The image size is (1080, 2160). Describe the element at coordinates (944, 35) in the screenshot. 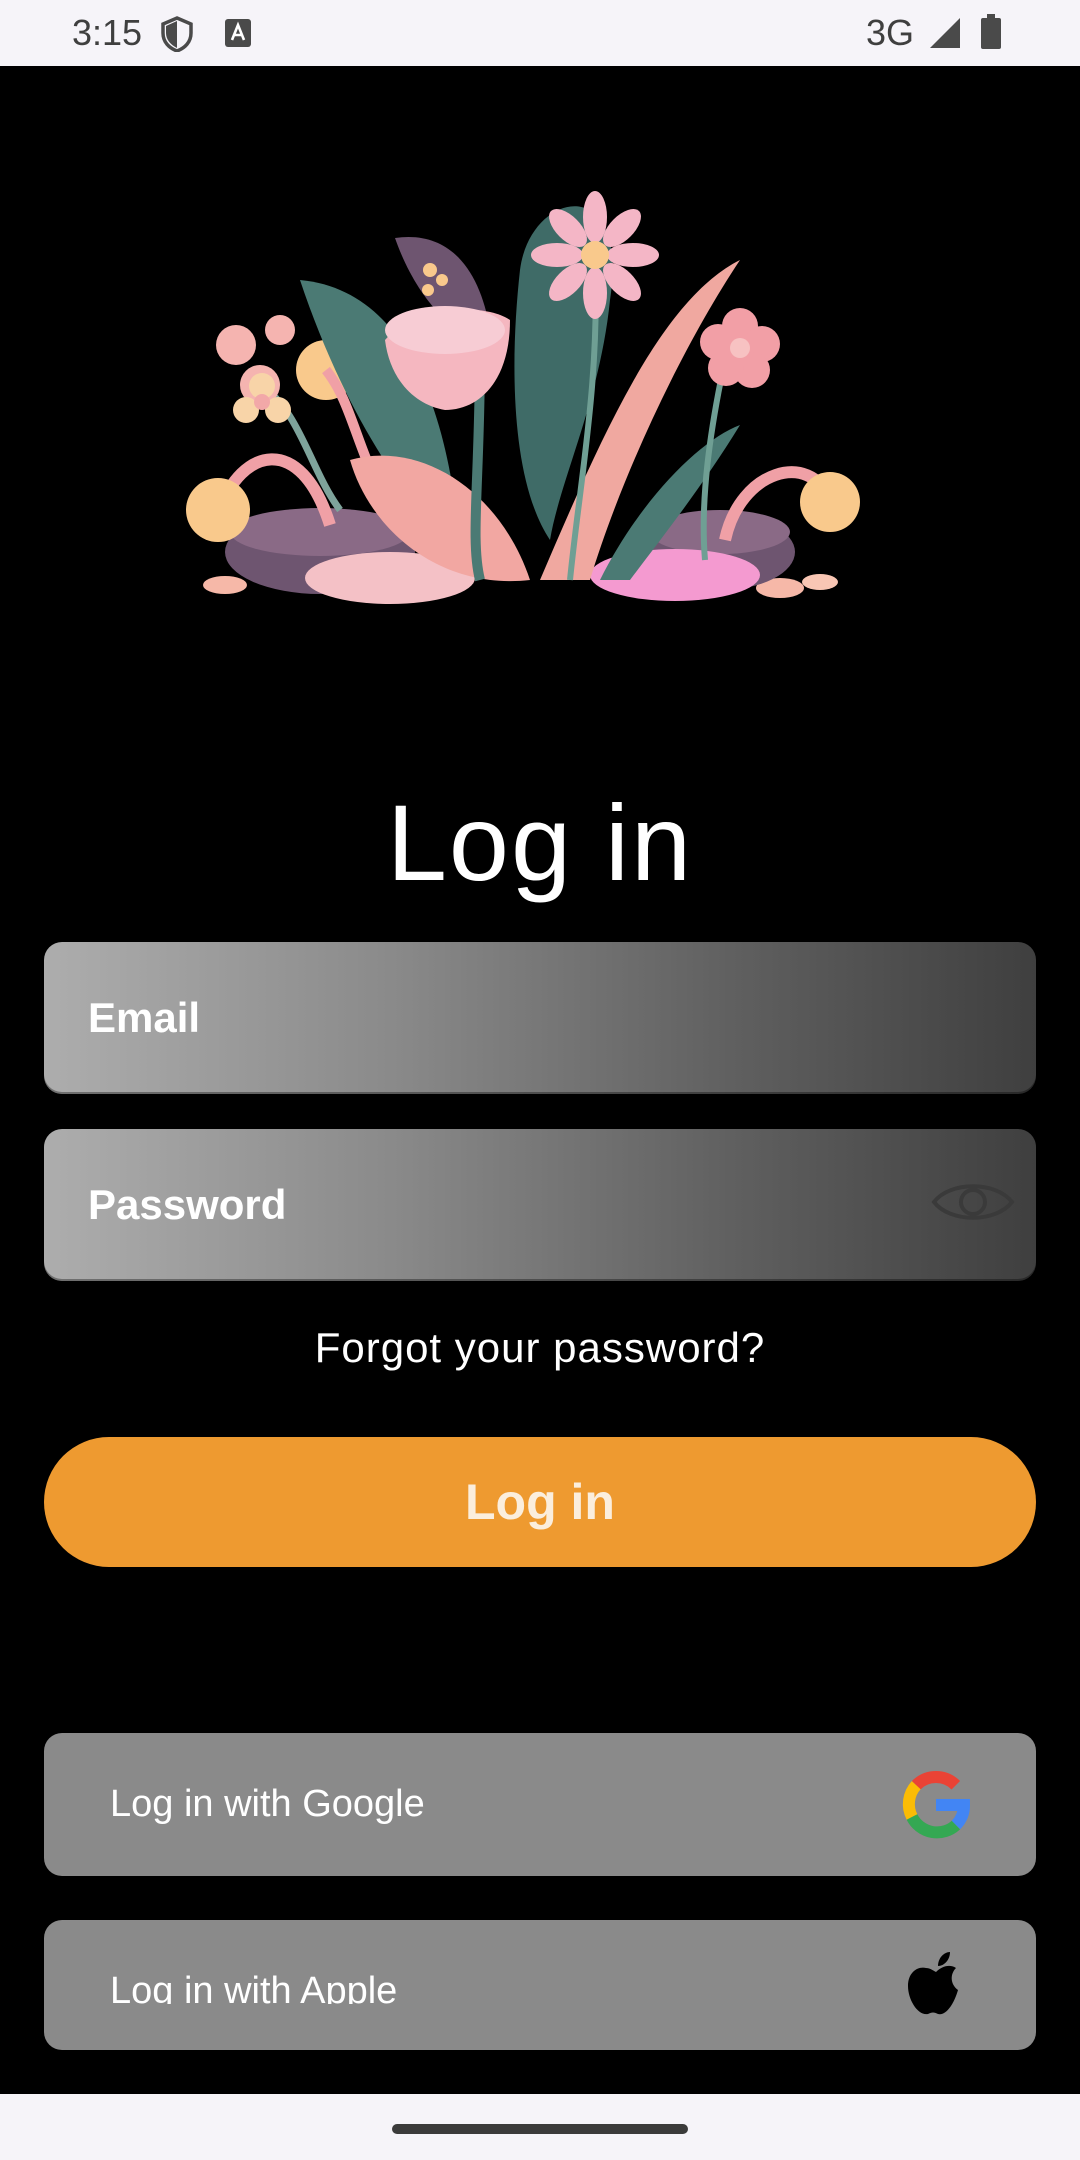

I see `signal-icon` at that location.